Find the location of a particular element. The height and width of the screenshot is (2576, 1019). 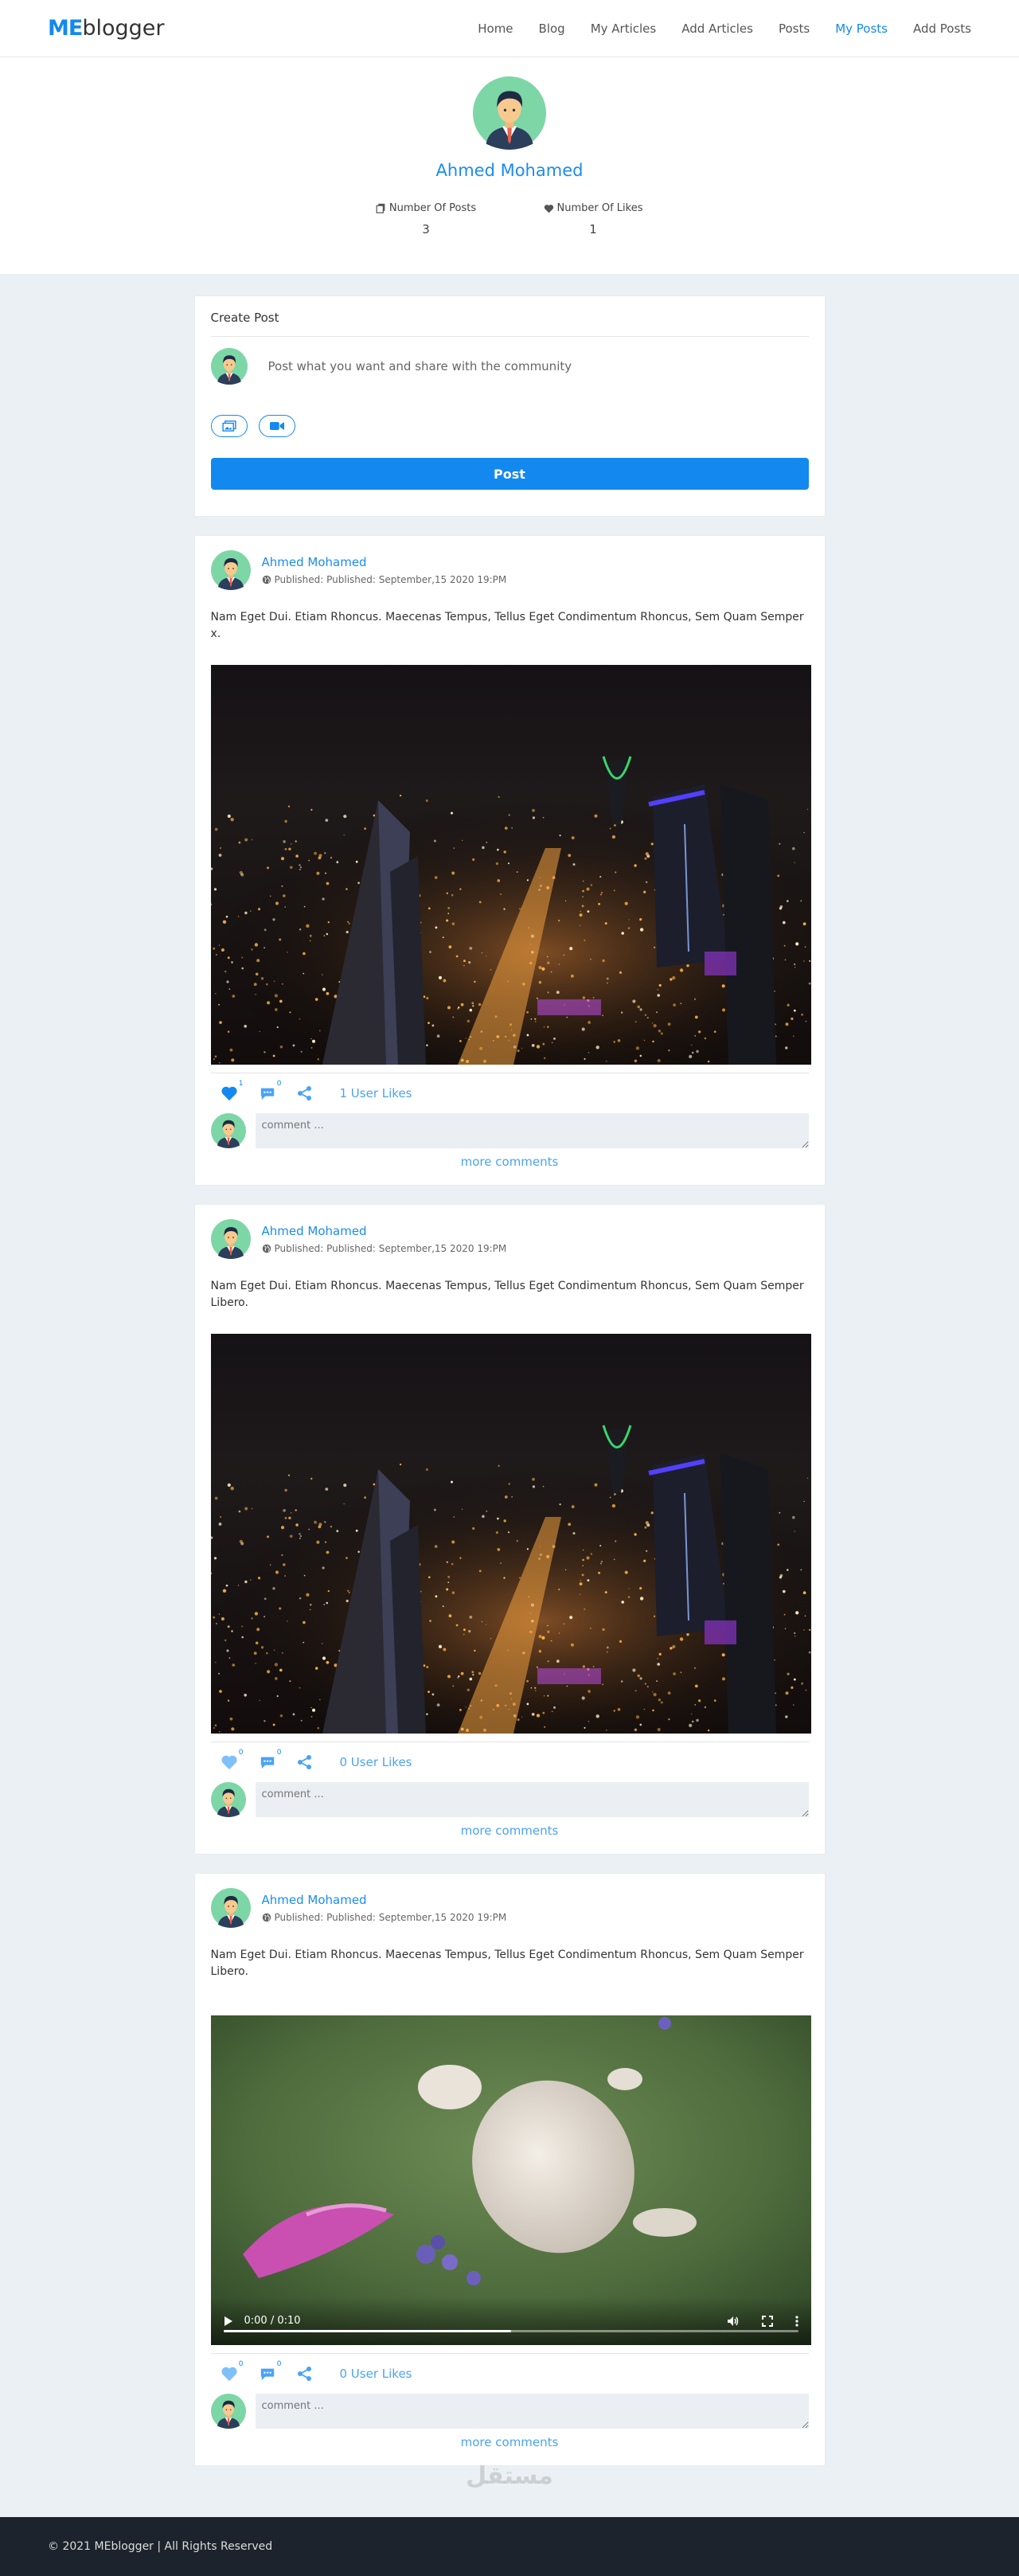

stat-likes: Number Of Likes 1 is located at coordinates (593, 219).